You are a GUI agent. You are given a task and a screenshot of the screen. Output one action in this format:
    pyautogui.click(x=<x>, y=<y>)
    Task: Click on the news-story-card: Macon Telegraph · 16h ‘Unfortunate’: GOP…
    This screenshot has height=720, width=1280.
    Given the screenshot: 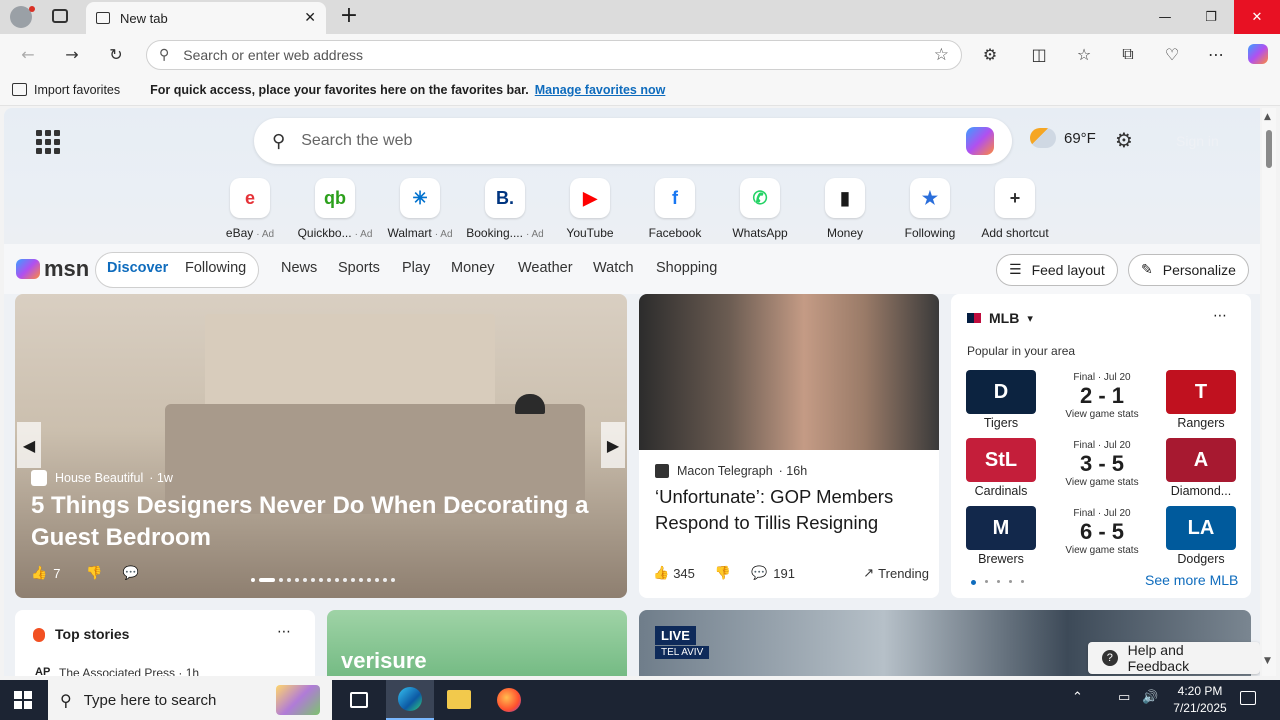 What is the action you would take?
    pyautogui.click(x=789, y=446)
    